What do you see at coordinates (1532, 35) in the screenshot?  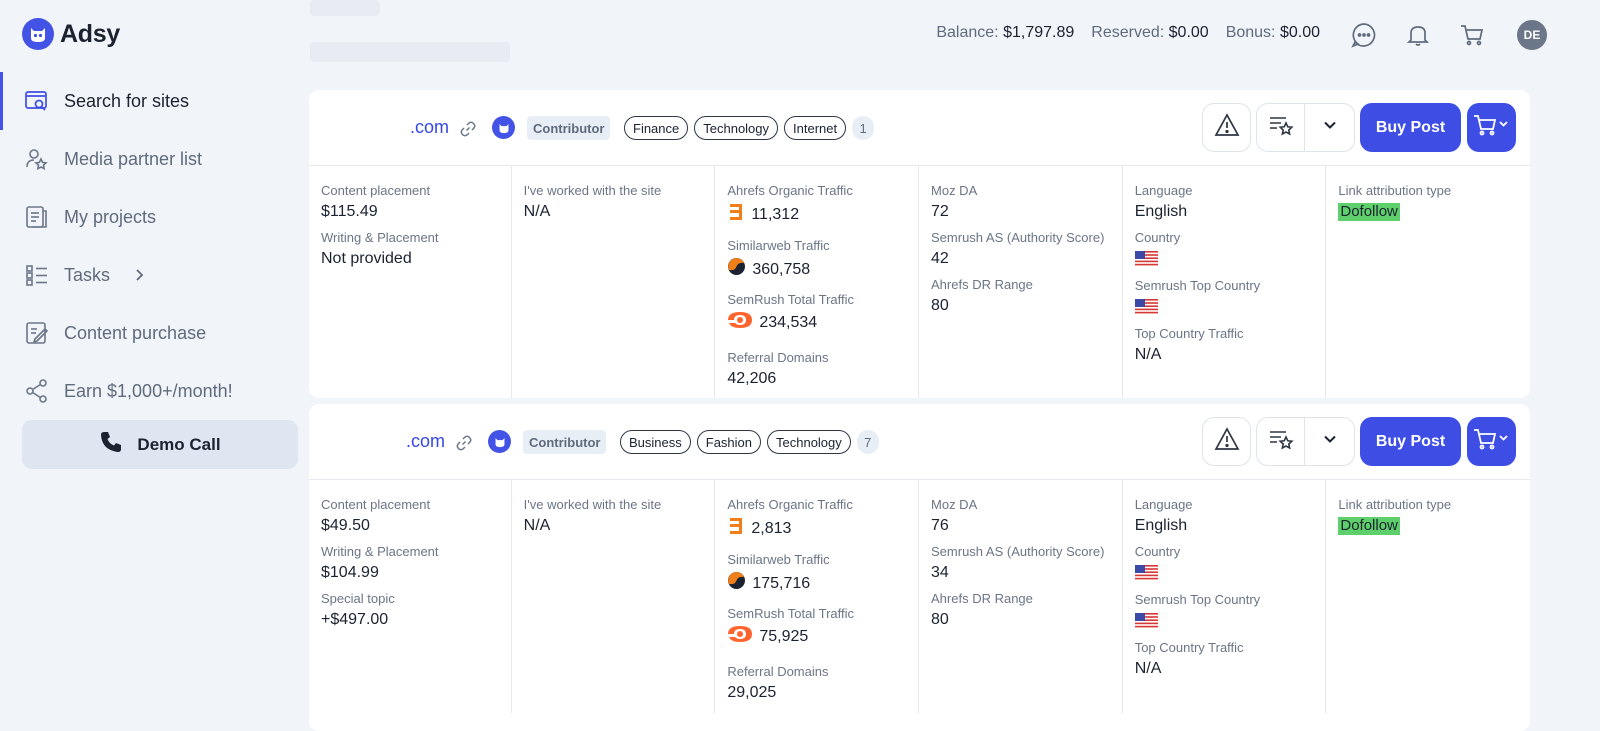 I see `avatar: DE` at bounding box center [1532, 35].